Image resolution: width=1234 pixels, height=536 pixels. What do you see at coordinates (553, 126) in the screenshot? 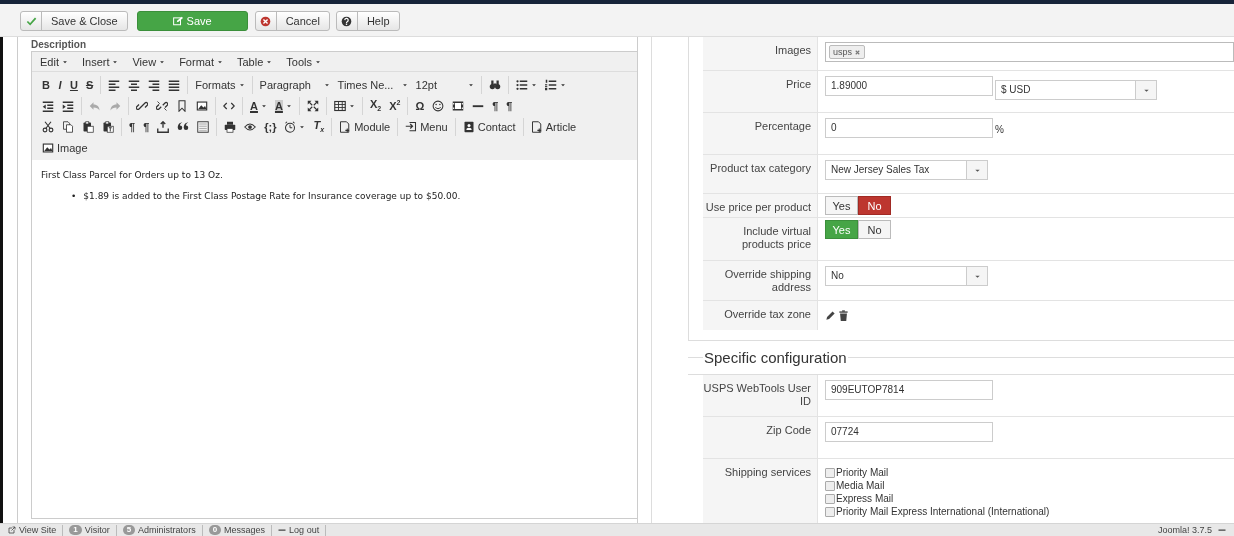
I see `article-button: Article` at bounding box center [553, 126].